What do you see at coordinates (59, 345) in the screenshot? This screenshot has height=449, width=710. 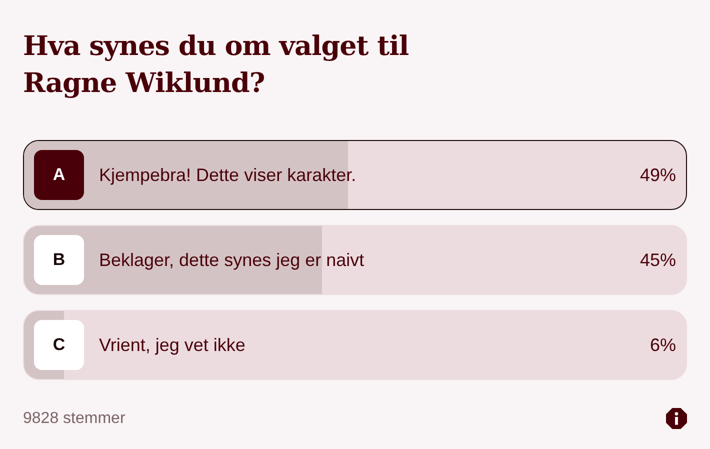 I see `option-letter: C` at bounding box center [59, 345].